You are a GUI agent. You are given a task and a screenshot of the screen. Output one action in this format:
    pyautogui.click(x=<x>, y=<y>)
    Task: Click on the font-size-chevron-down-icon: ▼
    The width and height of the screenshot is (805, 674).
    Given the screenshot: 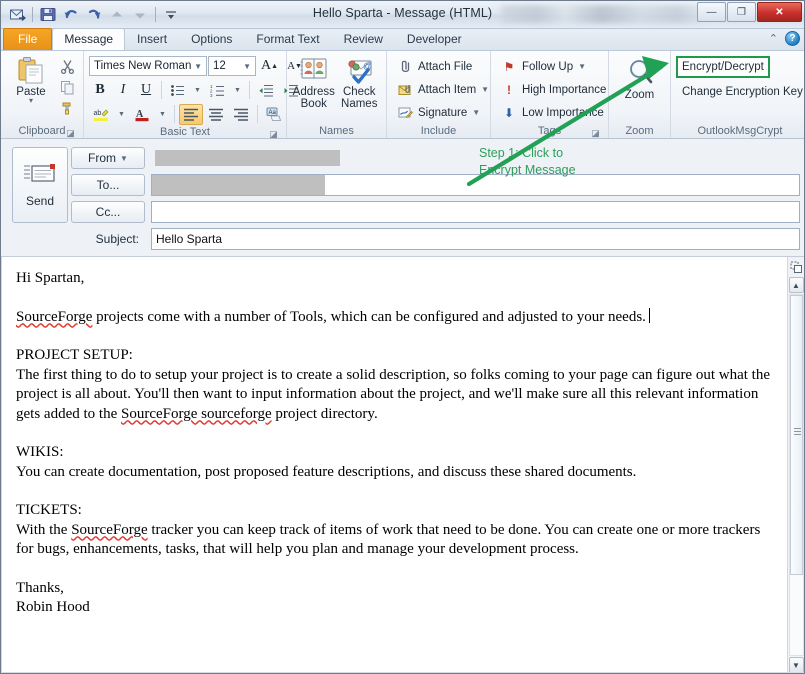 What is the action you would take?
    pyautogui.click(x=247, y=66)
    